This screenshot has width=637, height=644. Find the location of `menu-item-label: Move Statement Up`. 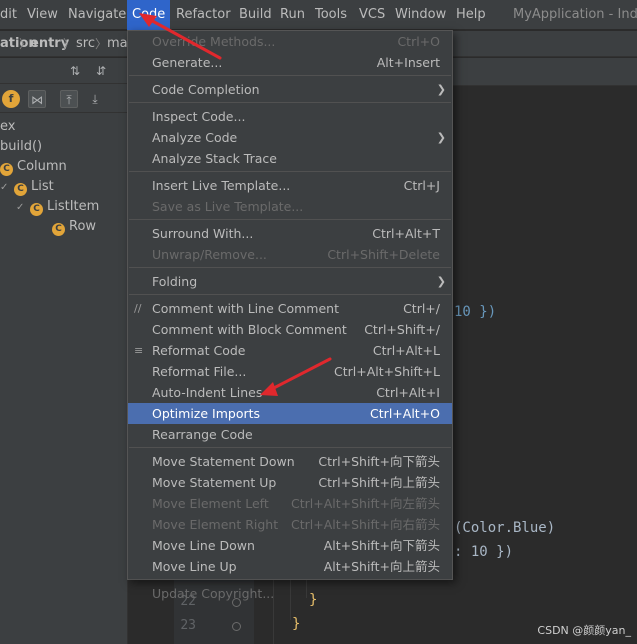

menu-item-label: Move Statement Up is located at coordinates (214, 482).